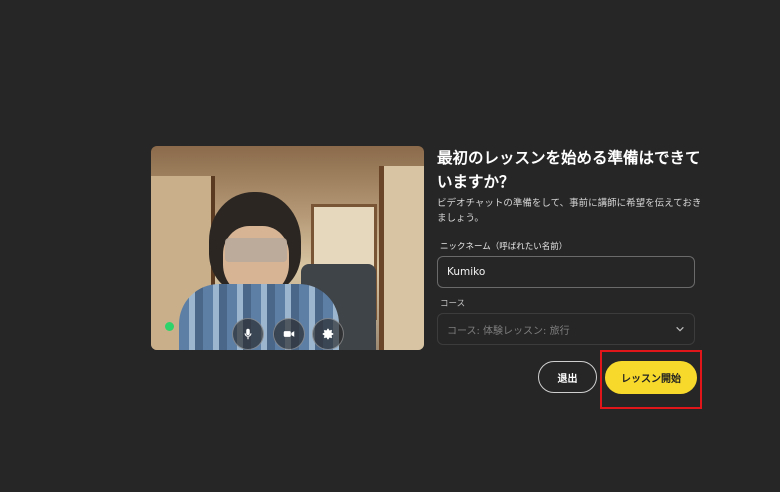  Describe the element at coordinates (287, 248) in the screenshot. I see `camera-preview` at that location.